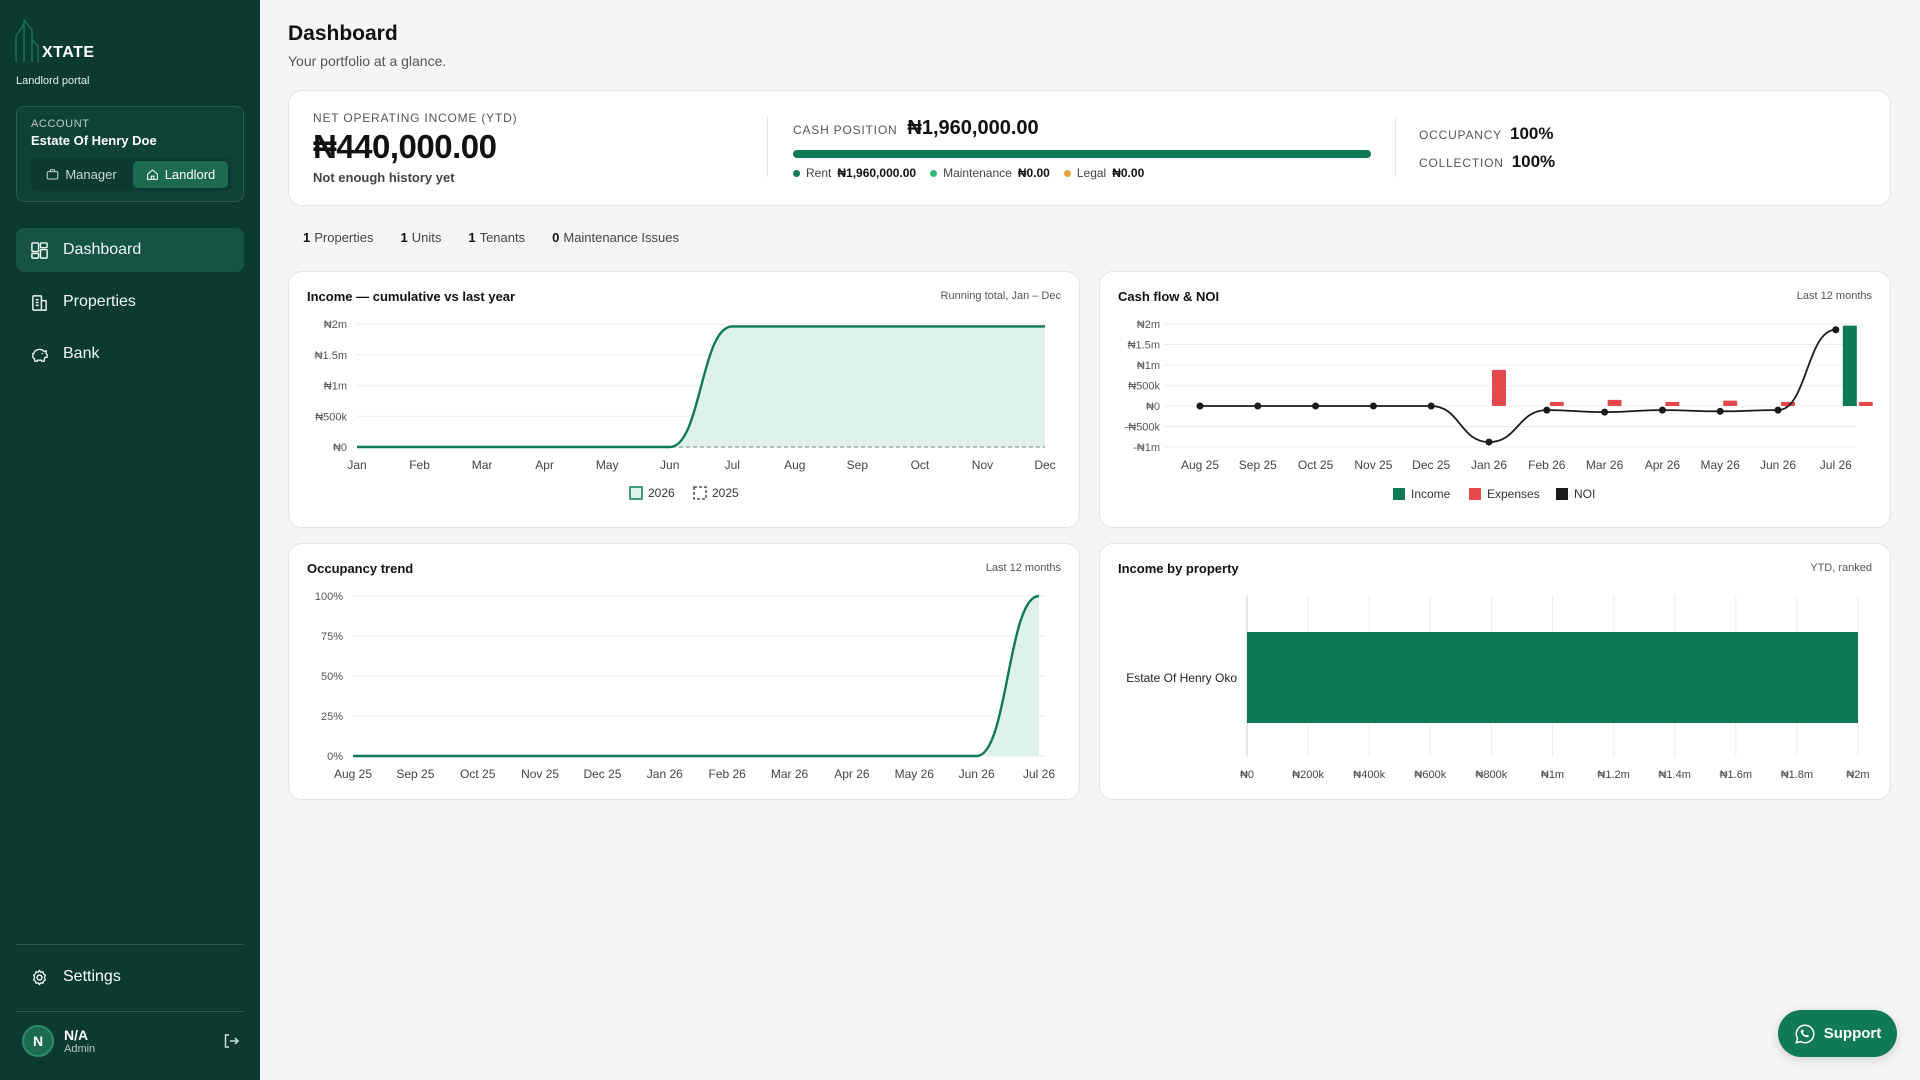  I want to click on sidebar-item-settings: Settings, so click(130, 977).